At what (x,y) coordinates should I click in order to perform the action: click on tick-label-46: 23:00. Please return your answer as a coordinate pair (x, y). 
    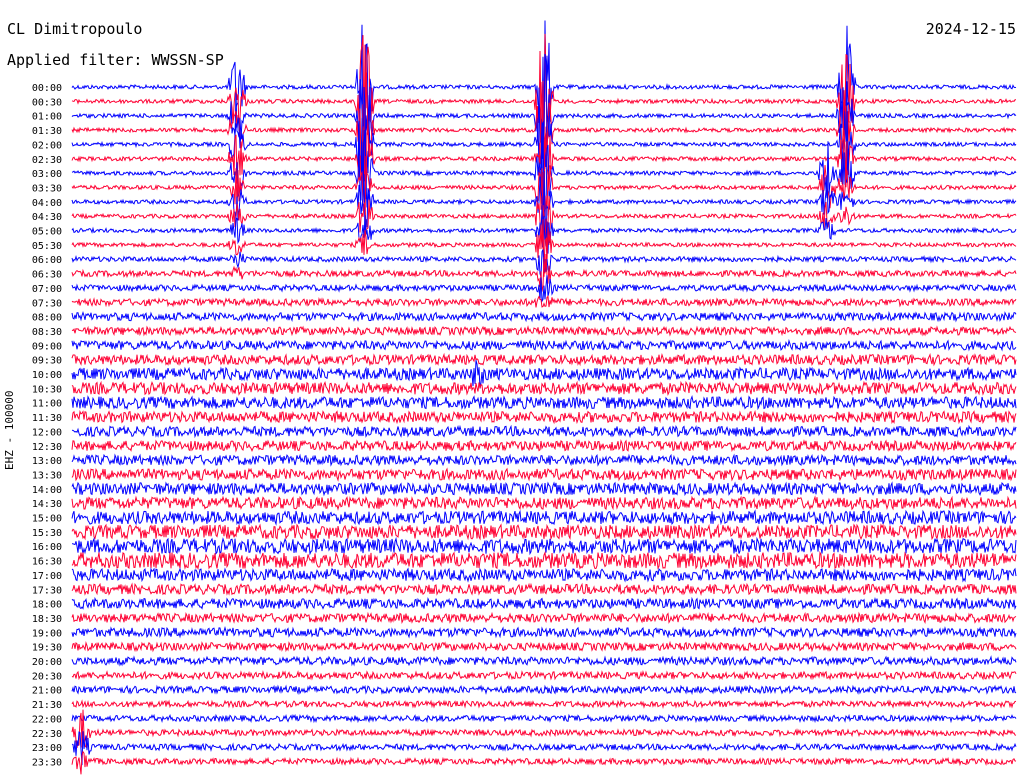
    Looking at the image, I should click on (47, 748).